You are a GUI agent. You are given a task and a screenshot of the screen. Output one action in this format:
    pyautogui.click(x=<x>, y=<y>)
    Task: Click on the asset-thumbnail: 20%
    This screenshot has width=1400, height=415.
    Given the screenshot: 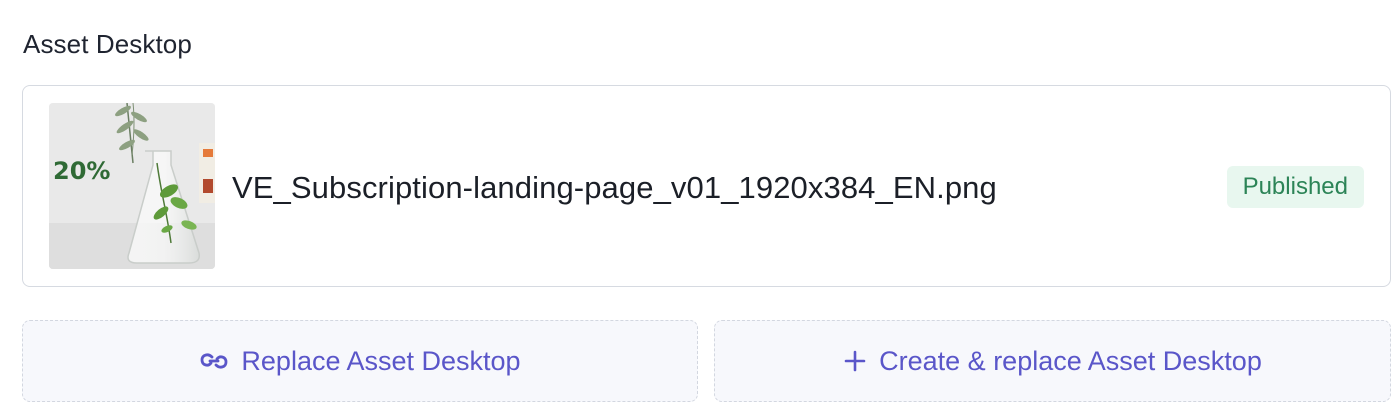 What is the action you would take?
    pyautogui.click(x=132, y=186)
    